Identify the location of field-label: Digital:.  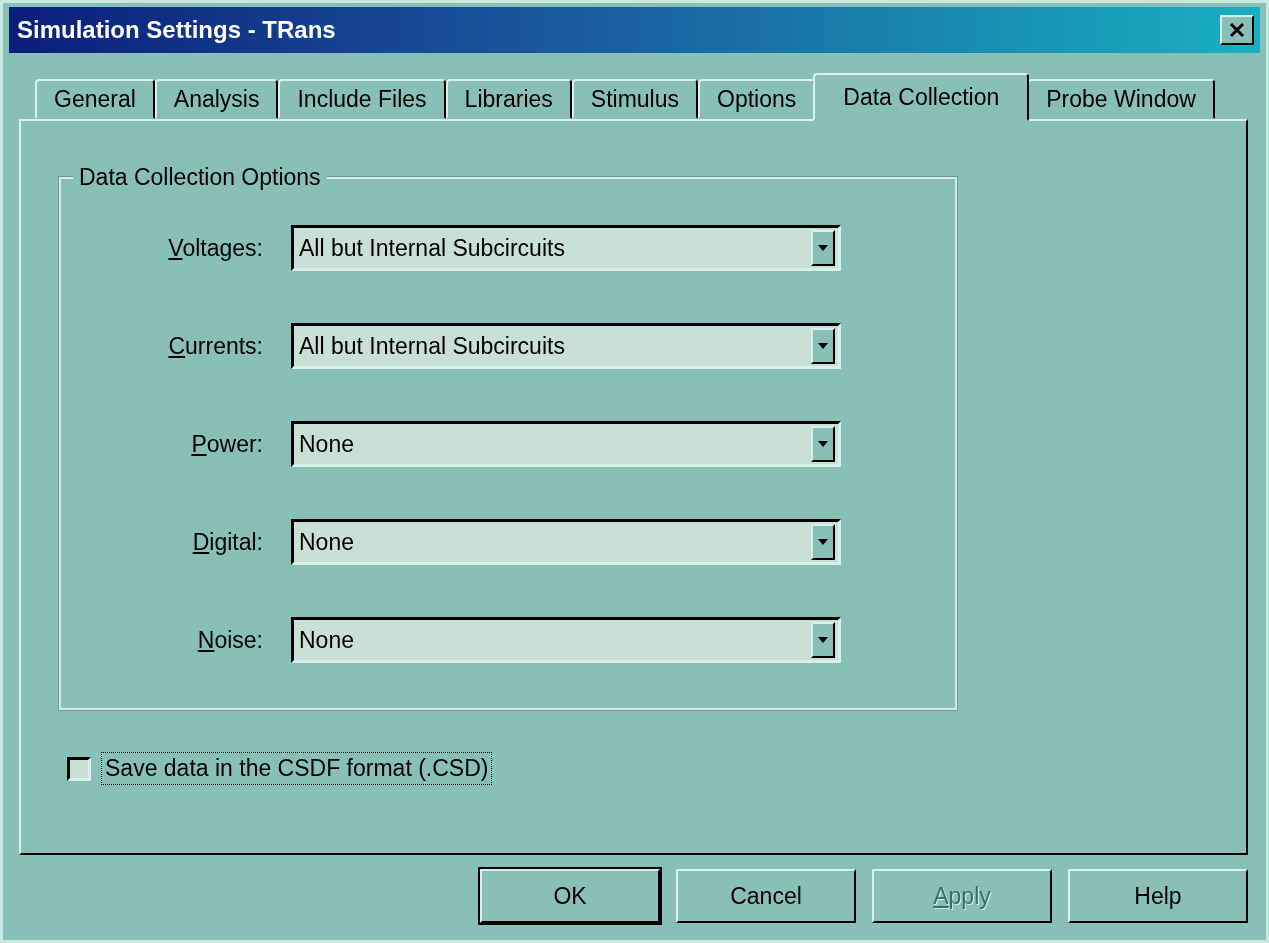
(227, 542).